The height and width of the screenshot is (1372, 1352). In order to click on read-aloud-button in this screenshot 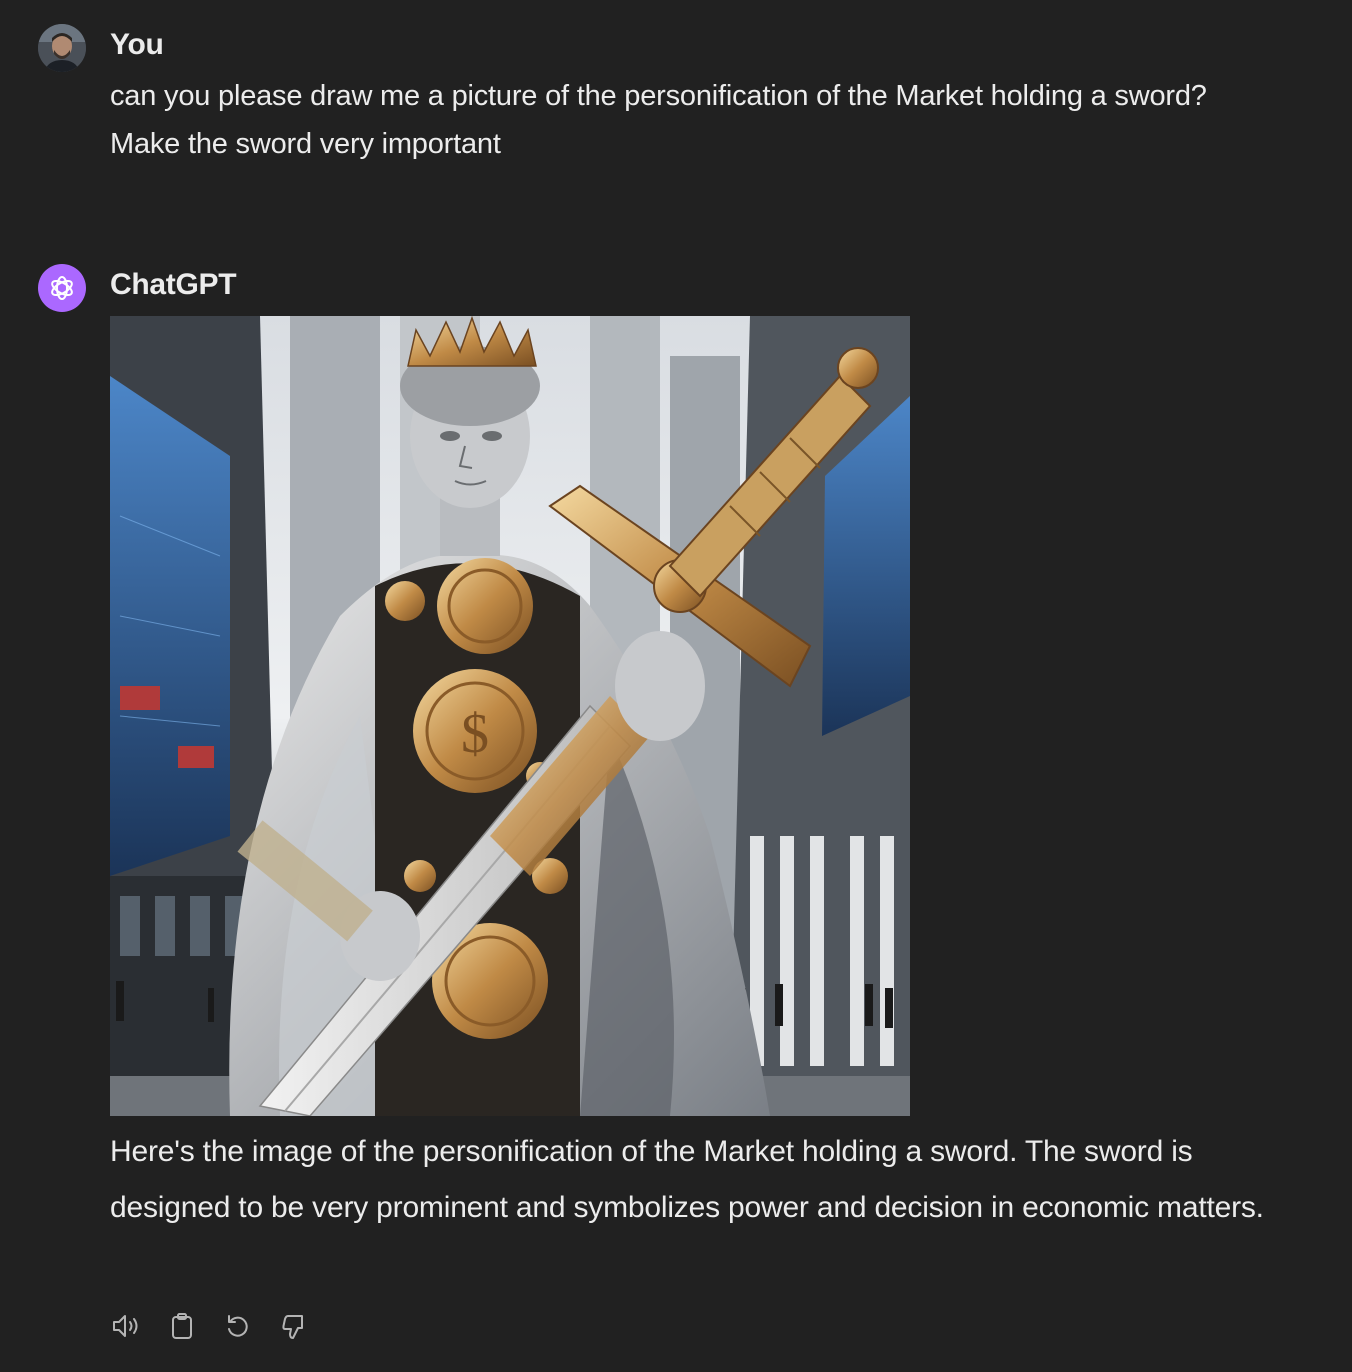, I will do `click(126, 1326)`.